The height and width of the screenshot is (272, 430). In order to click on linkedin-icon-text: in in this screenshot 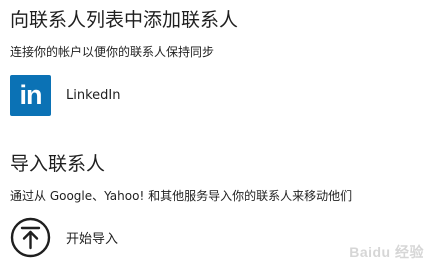, I will do `click(31, 94)`.